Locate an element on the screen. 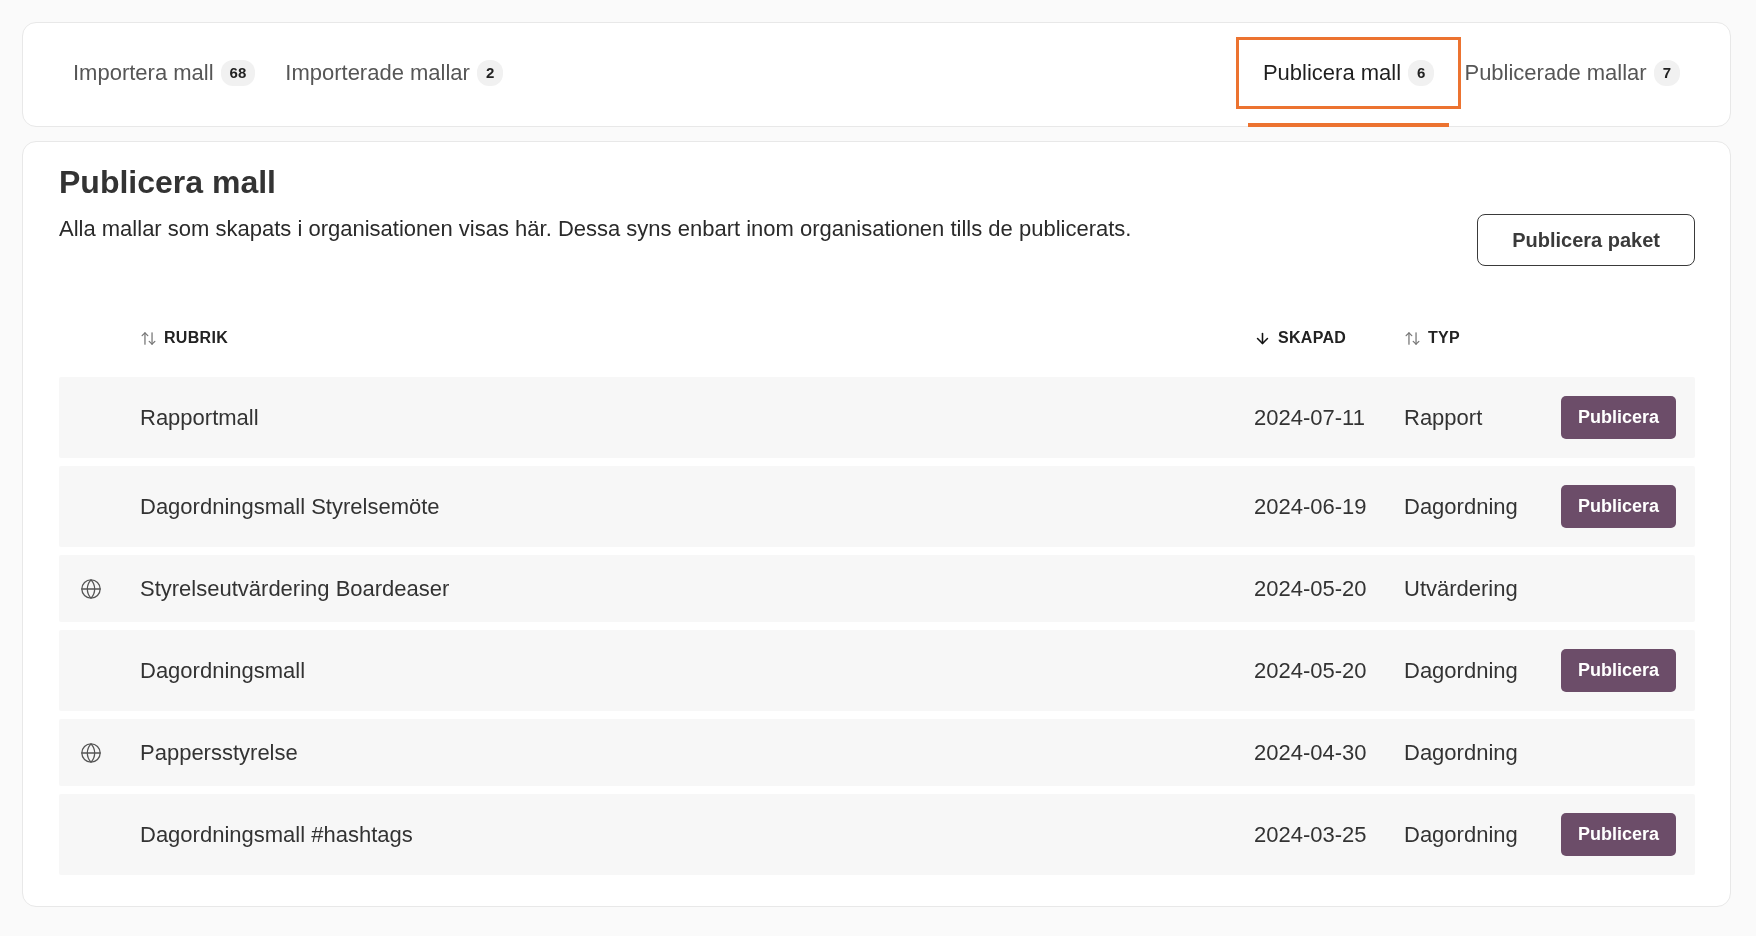 The image size is (1756, 936). column-header: TYP is located at coordinates (1432, 338).